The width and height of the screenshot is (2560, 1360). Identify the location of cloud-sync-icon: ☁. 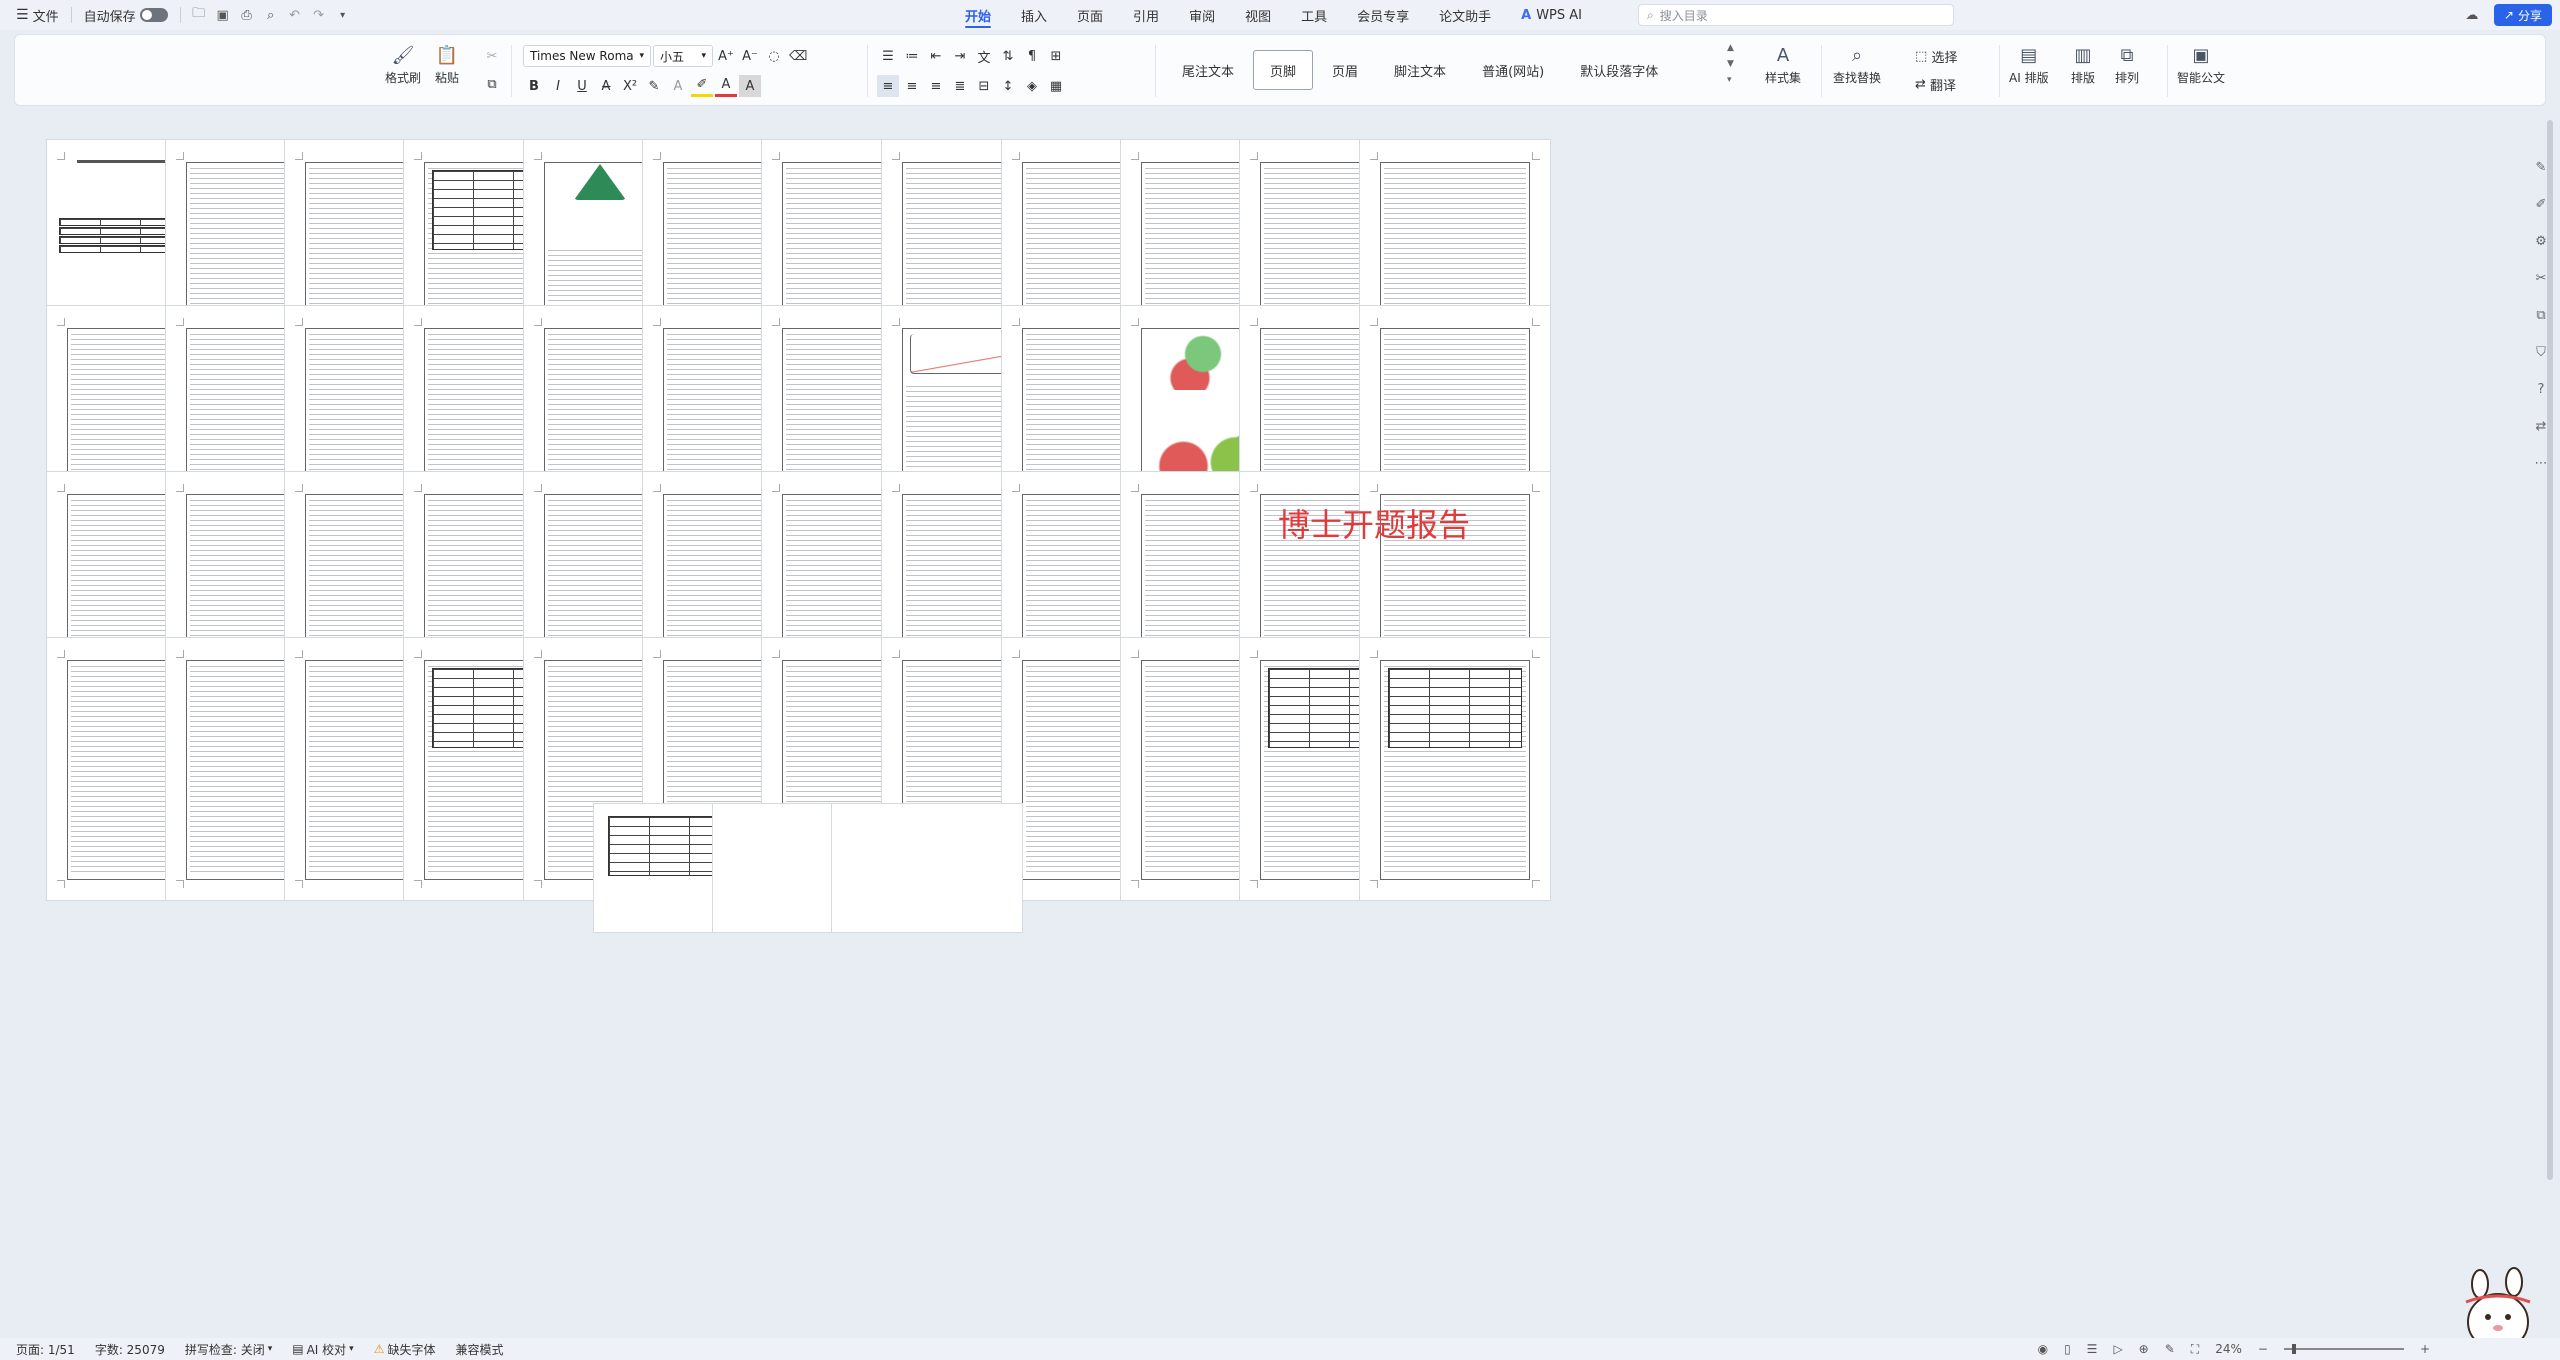
(2472, 15).